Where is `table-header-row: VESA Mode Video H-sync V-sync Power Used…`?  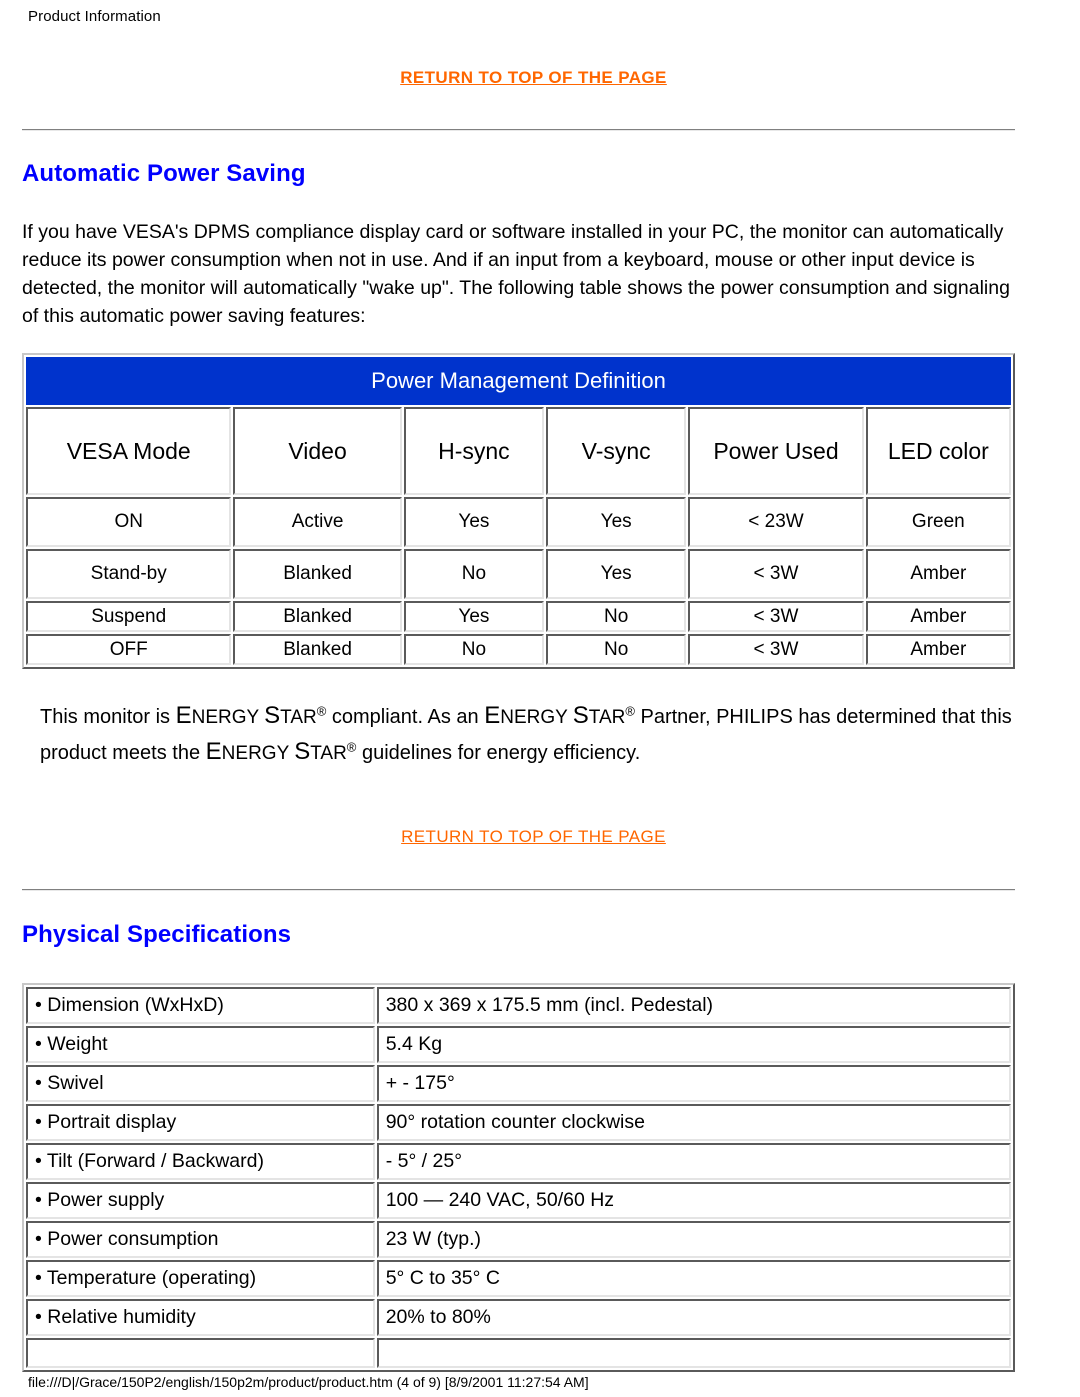 table-header-row: VESA Mode Video H-sync V-sync Power Used… is located at coordinates (518, 451).